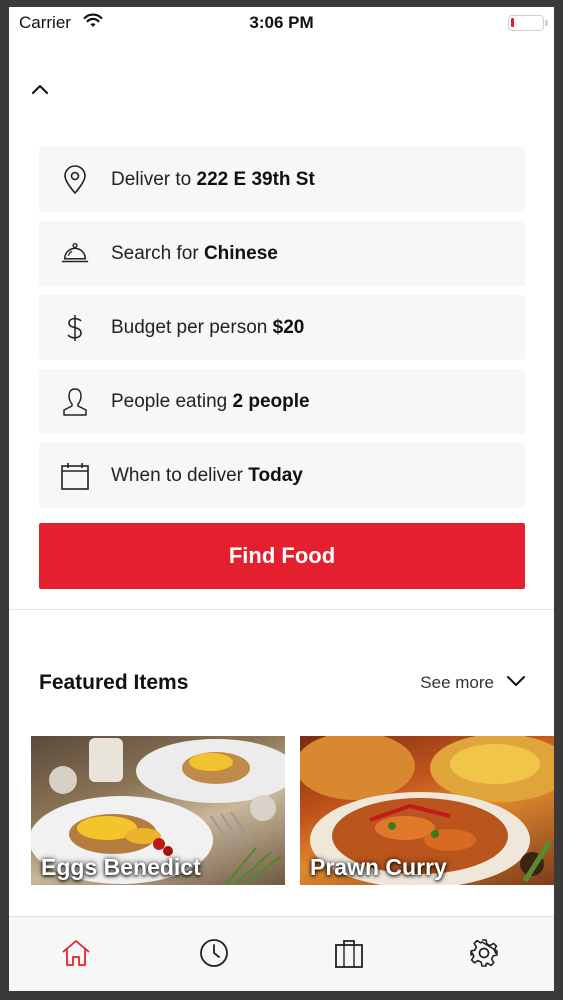  Describe the element at coordinates (281, 954) in the screenshot. I see `tab-bar` at that location.